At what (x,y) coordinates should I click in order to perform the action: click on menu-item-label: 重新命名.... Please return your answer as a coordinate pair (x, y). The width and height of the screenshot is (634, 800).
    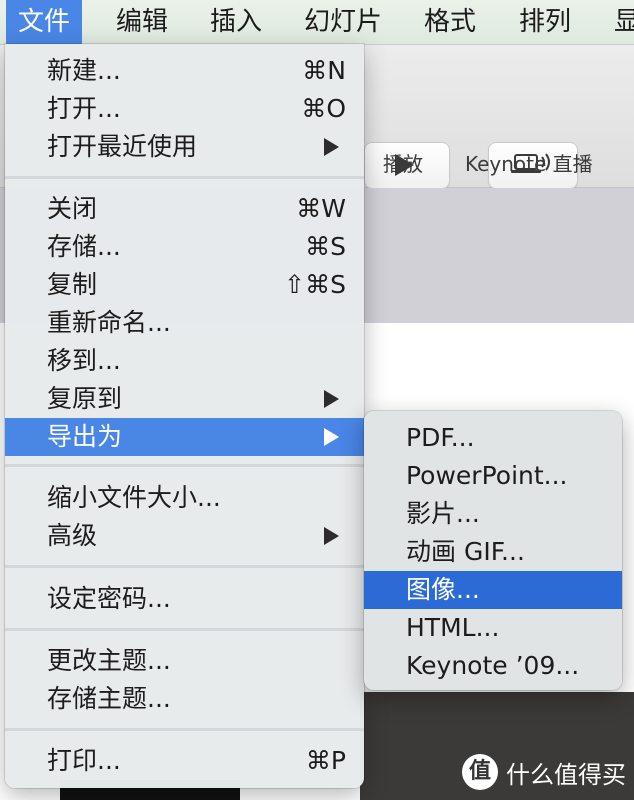
    Looking at the image, I should click on (109, 322).